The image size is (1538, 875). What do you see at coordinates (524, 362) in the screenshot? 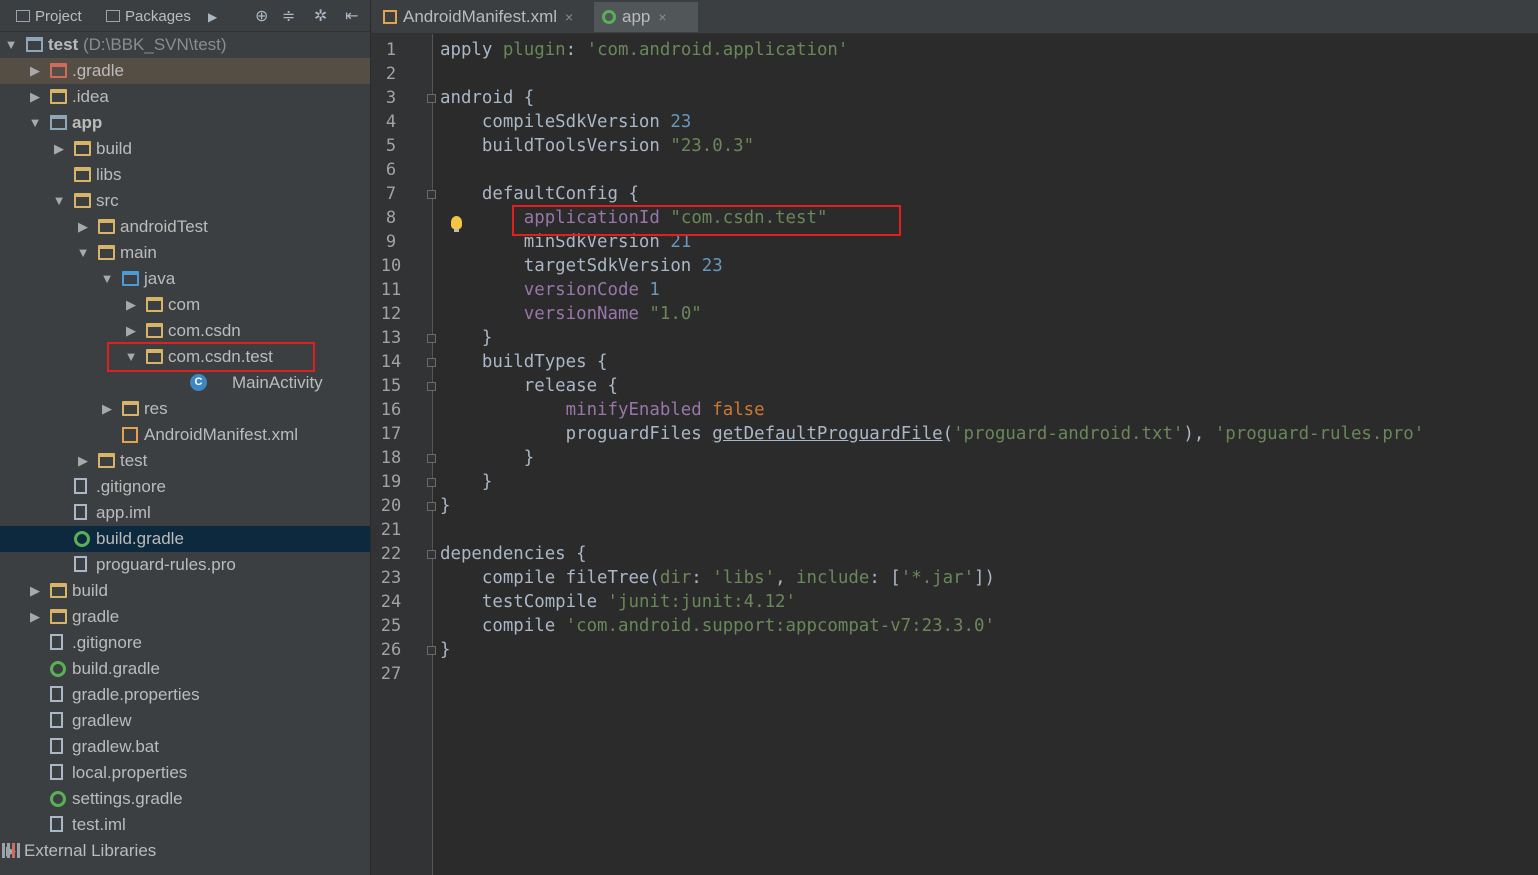
I see `code-line: buildTypes {` at bounding box center [524, 362].